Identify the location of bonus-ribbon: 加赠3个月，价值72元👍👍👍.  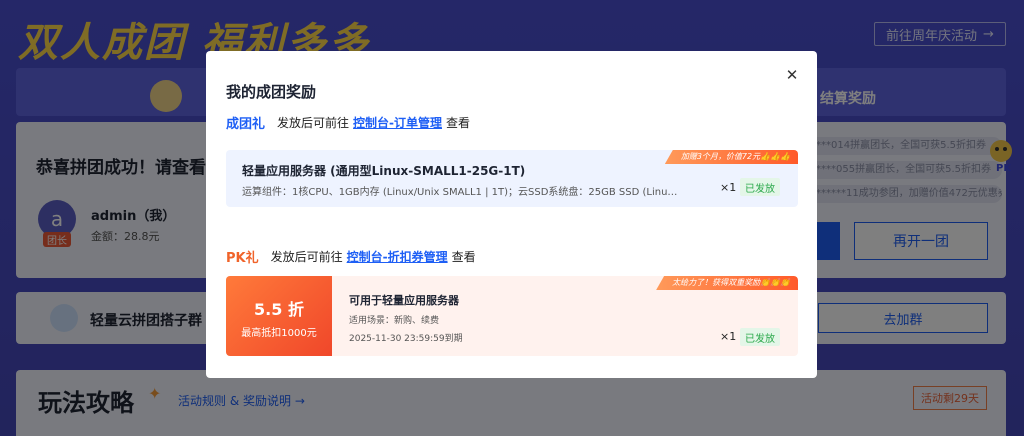
(731, 157).